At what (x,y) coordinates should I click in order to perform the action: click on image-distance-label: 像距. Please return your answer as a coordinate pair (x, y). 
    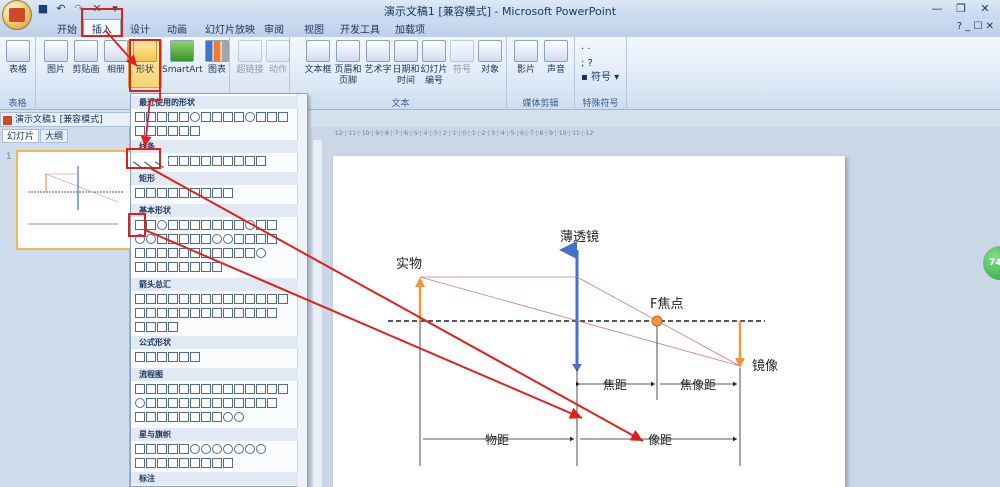
    Looking at the image, I should click on (660, 440).